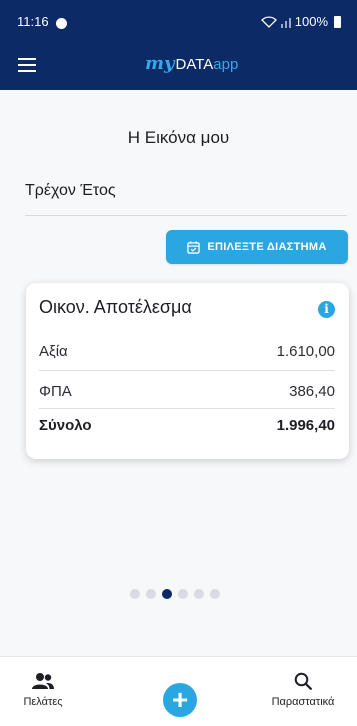 This screenshot has width=357, height=726. Describe the element at coordinates (61, 23) in the screenshot. I see `notification-dot-icon` at that location.